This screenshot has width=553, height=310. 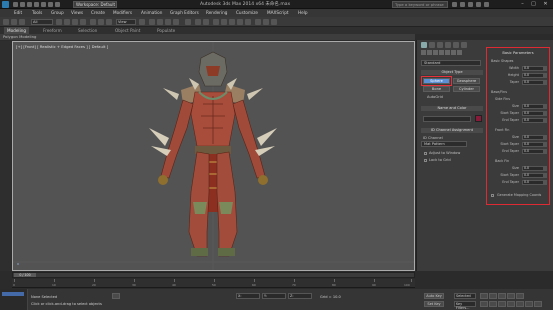 What do you see at coordinates (43, 4) in the screenshot?
I see `redo-icon` at bounding box center [43, 4].